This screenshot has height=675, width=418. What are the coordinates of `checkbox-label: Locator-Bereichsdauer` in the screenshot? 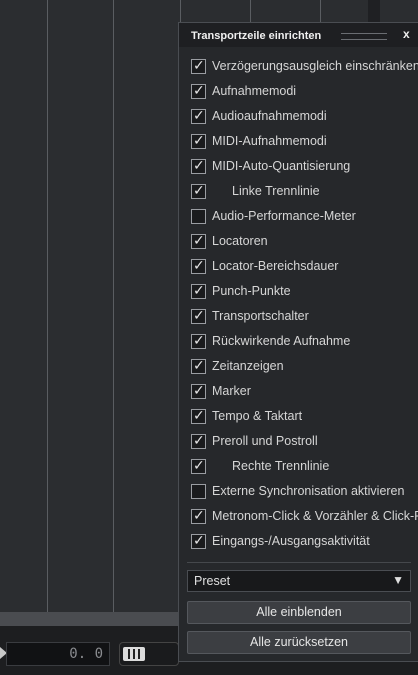 It's located at (275, 266).